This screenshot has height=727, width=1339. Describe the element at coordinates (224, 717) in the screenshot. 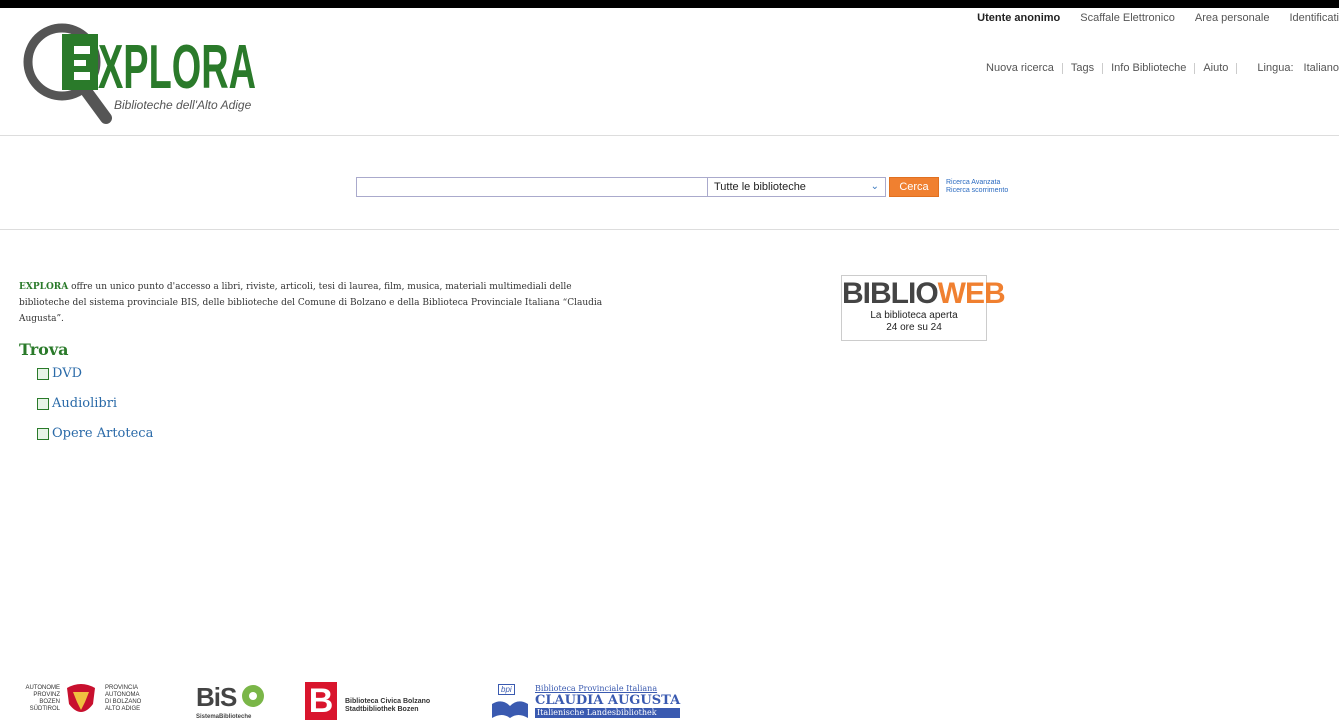

I see `bis-subtitle: SistemaBiblioteche` at that location.